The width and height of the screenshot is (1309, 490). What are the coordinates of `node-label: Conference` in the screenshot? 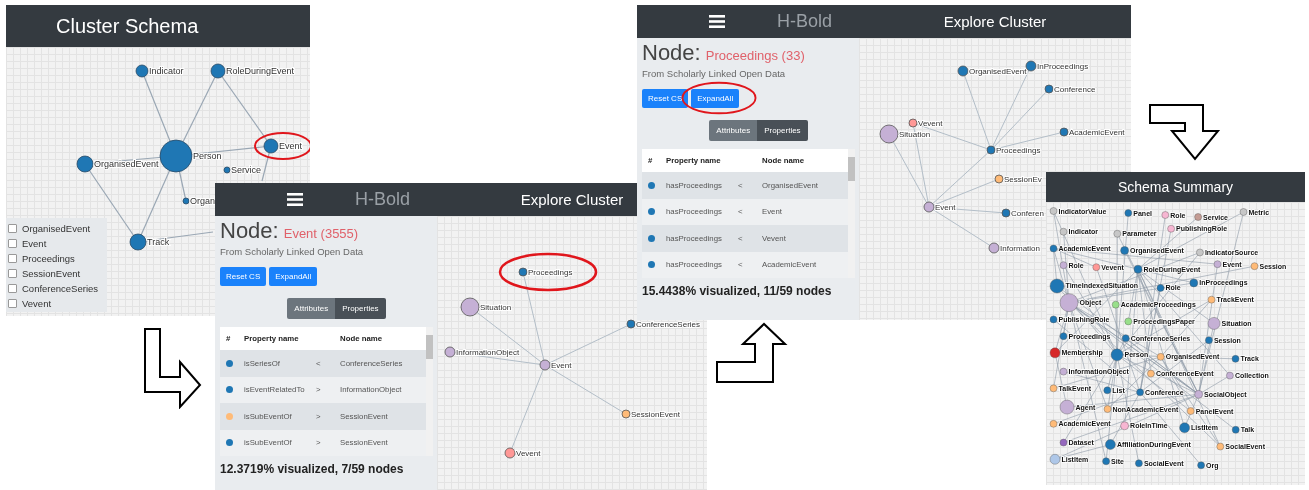 It's located at (1075, 89).